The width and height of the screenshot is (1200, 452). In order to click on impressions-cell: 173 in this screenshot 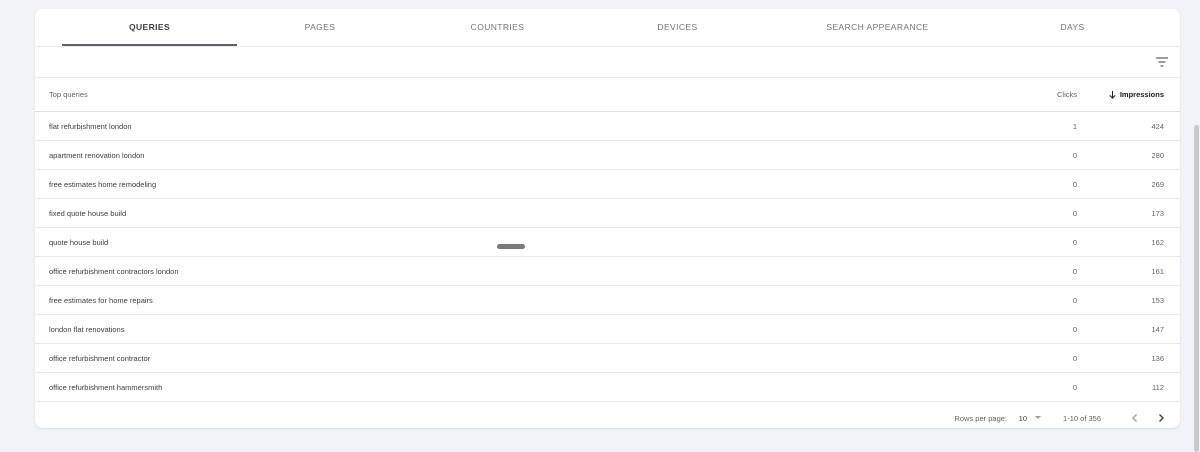, I will do `click(1157, 213)`.